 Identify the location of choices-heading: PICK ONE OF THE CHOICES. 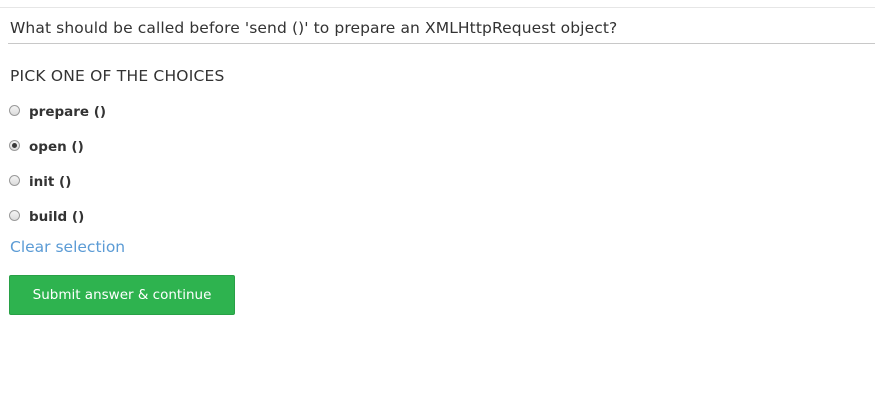
(117, 76).